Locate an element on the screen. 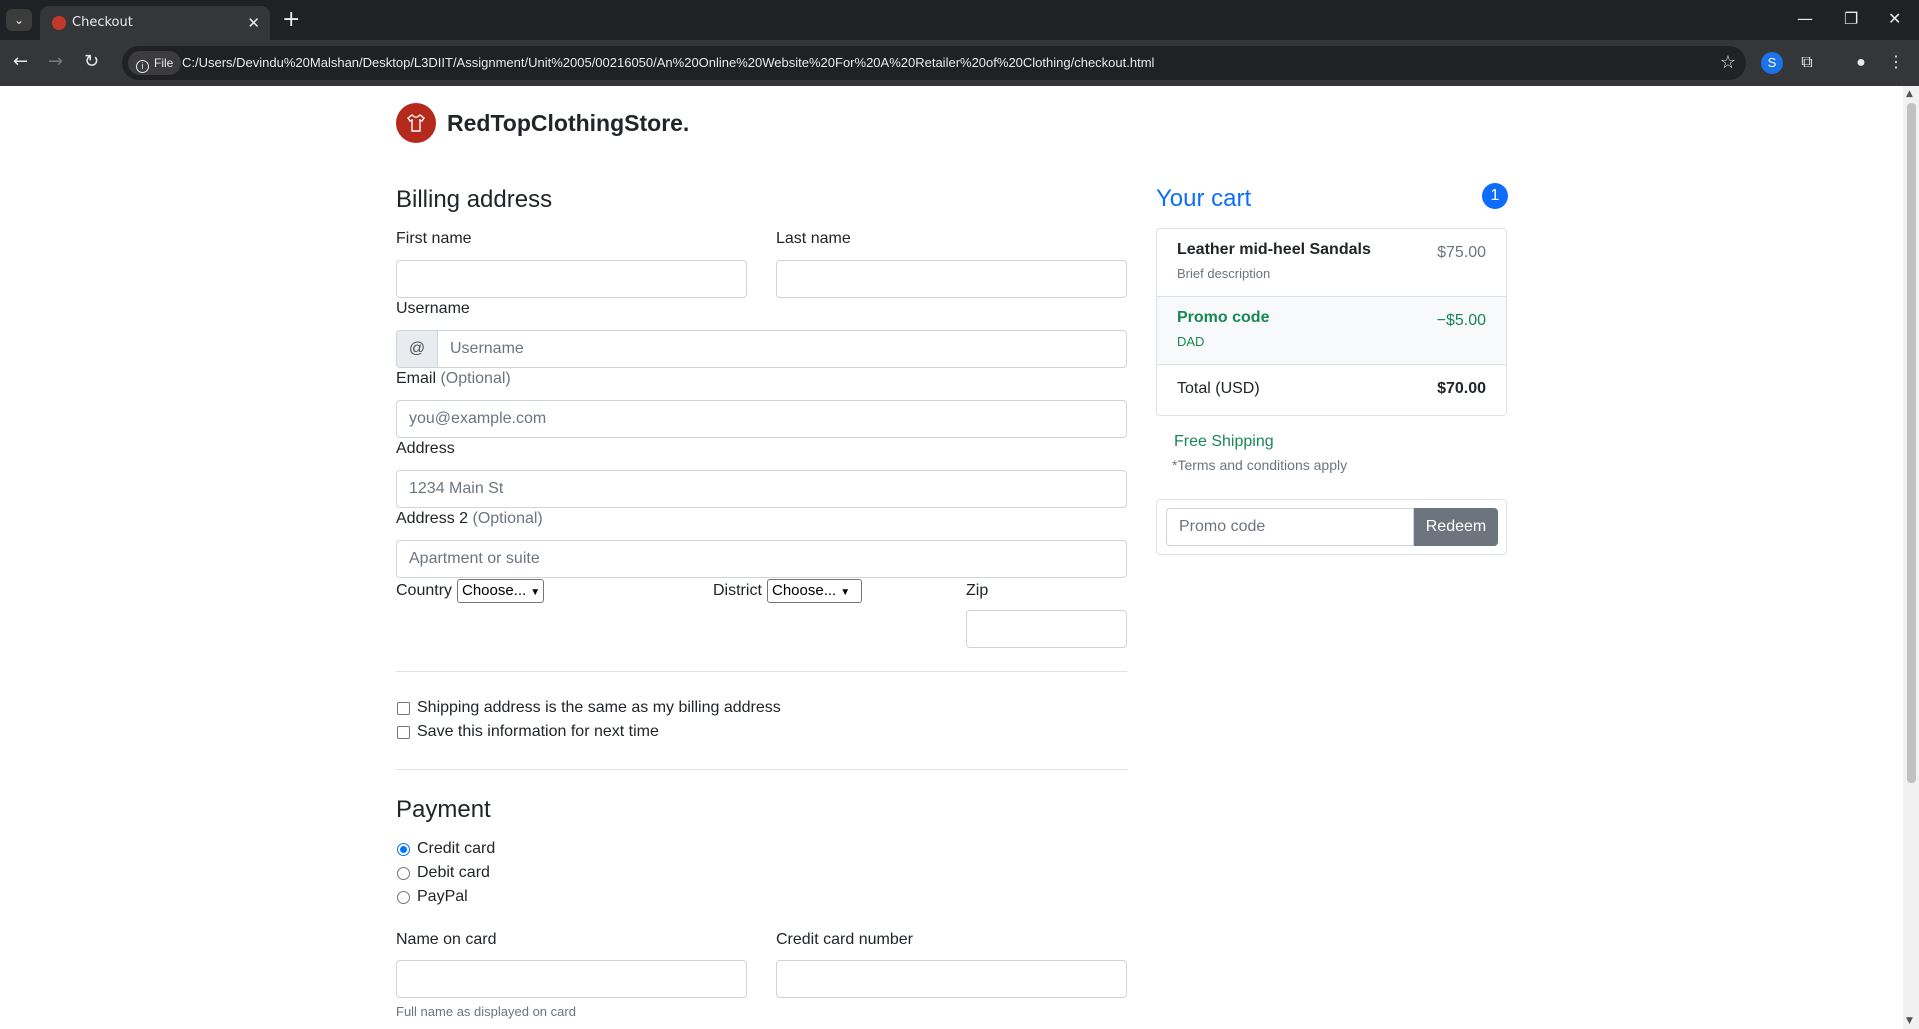 Image resolution: width=1919 pixels, height=1029 pixels. email-label: Email (Optional) is located at coordinates (453, 379).